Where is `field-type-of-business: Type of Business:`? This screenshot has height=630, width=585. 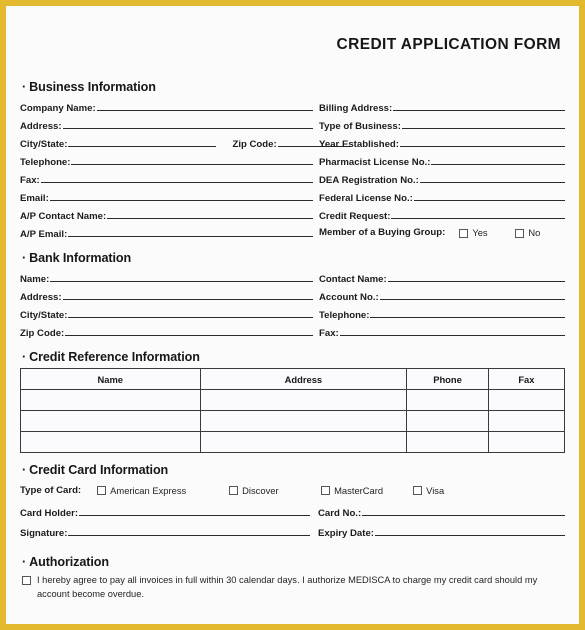
field-type-of-business: Type of Business: is located at coordinates (442, 125).